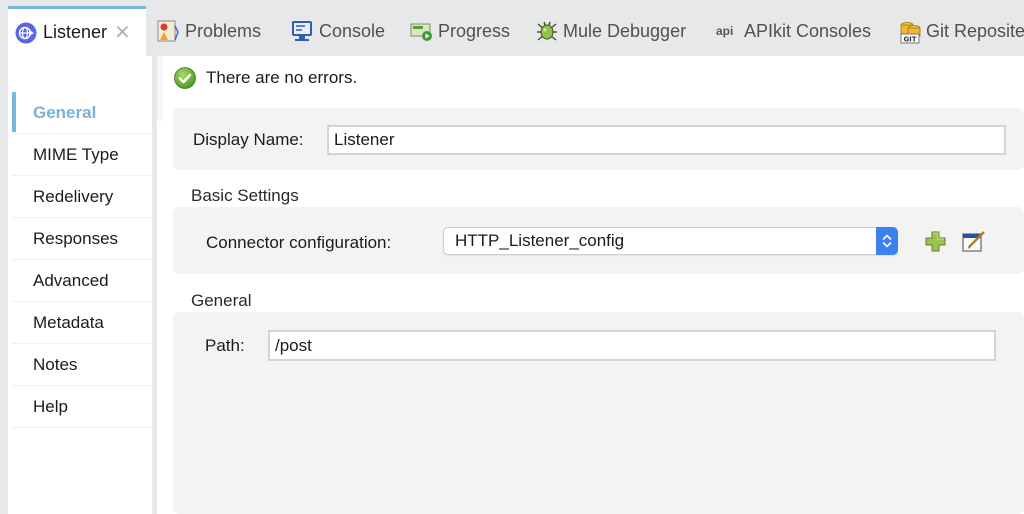 The width and height of the screenshot is (1024, 514). I want to click on tab-mule-debugger: Mule Debugger, so click(610, 31).